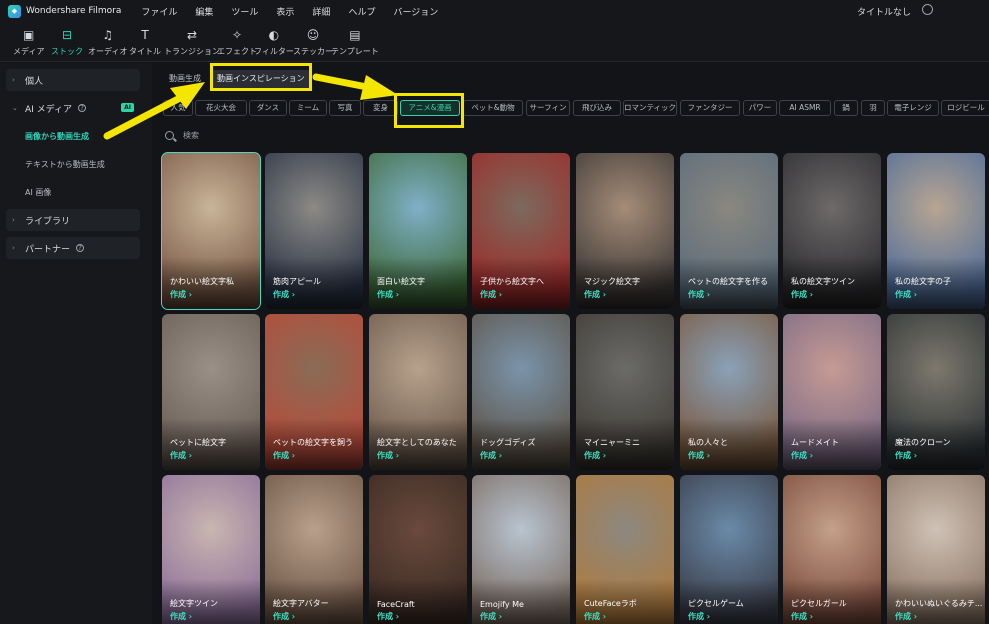 This screenshot has width=989, height=624. Describe the element at coordinates (182, 135) in the screenshot. I see `search-box: 検索` at that location.